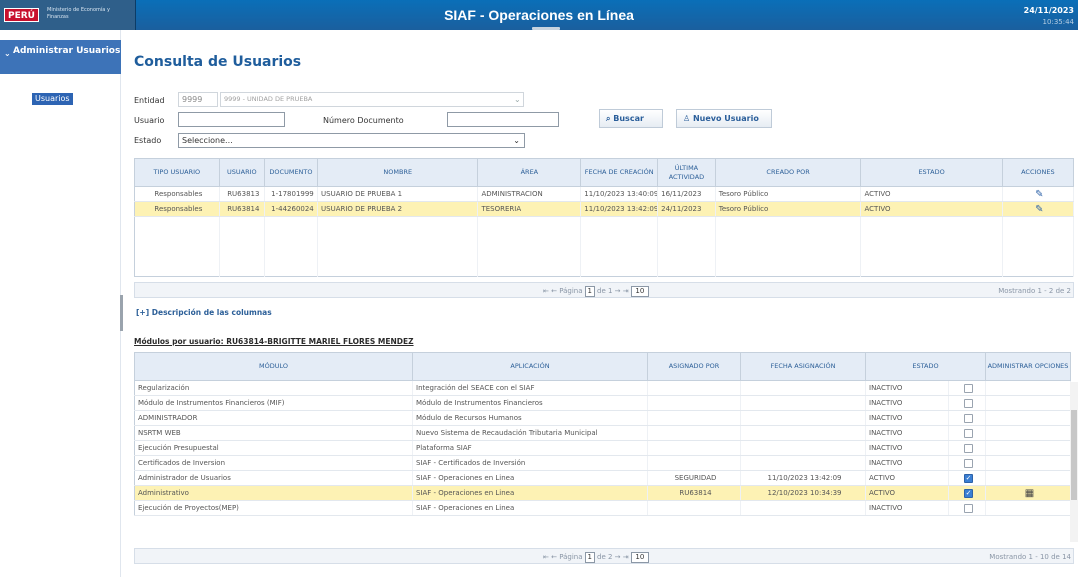 This screenshot has height=577, width=1078. Describe the element at coordinates (694, 366) in the screenshot. I see `modules-col-header: ASIGNADO POR` at that location.